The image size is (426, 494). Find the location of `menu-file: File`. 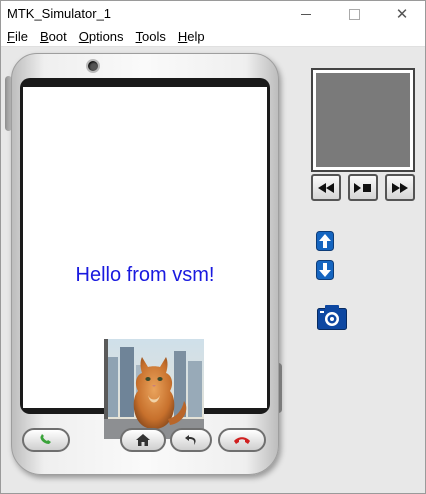

menu-file: File is located at coordinates (17, 36).